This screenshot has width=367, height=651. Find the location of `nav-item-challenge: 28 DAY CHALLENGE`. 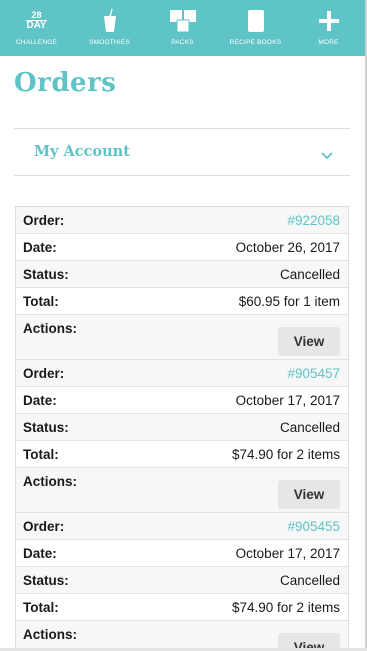

nav-item-challenge: 28 DAY CHALLENGE is located at coordinates (36, 28).